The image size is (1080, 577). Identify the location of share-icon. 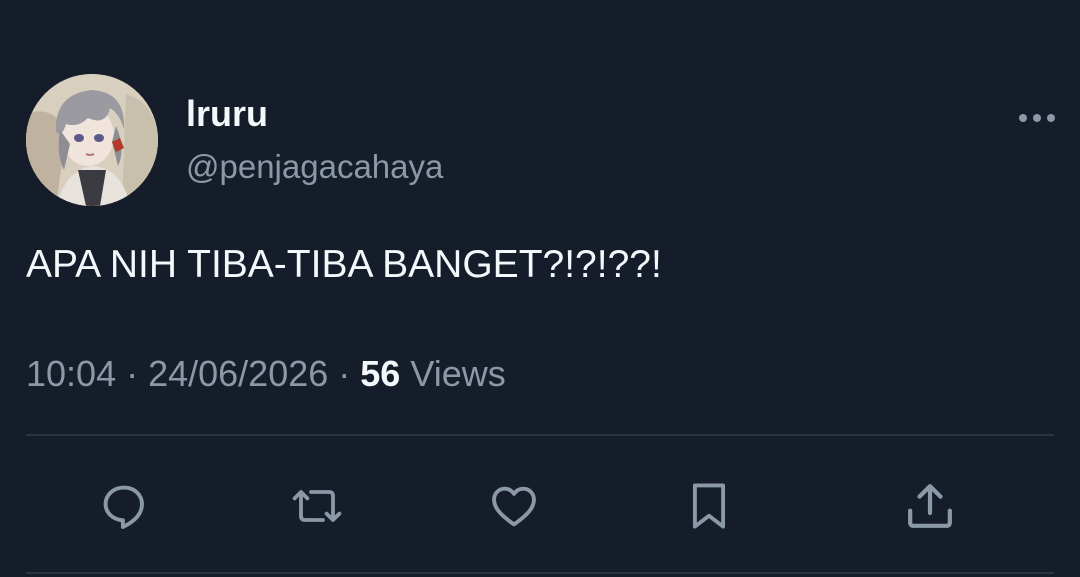
(930, 506).